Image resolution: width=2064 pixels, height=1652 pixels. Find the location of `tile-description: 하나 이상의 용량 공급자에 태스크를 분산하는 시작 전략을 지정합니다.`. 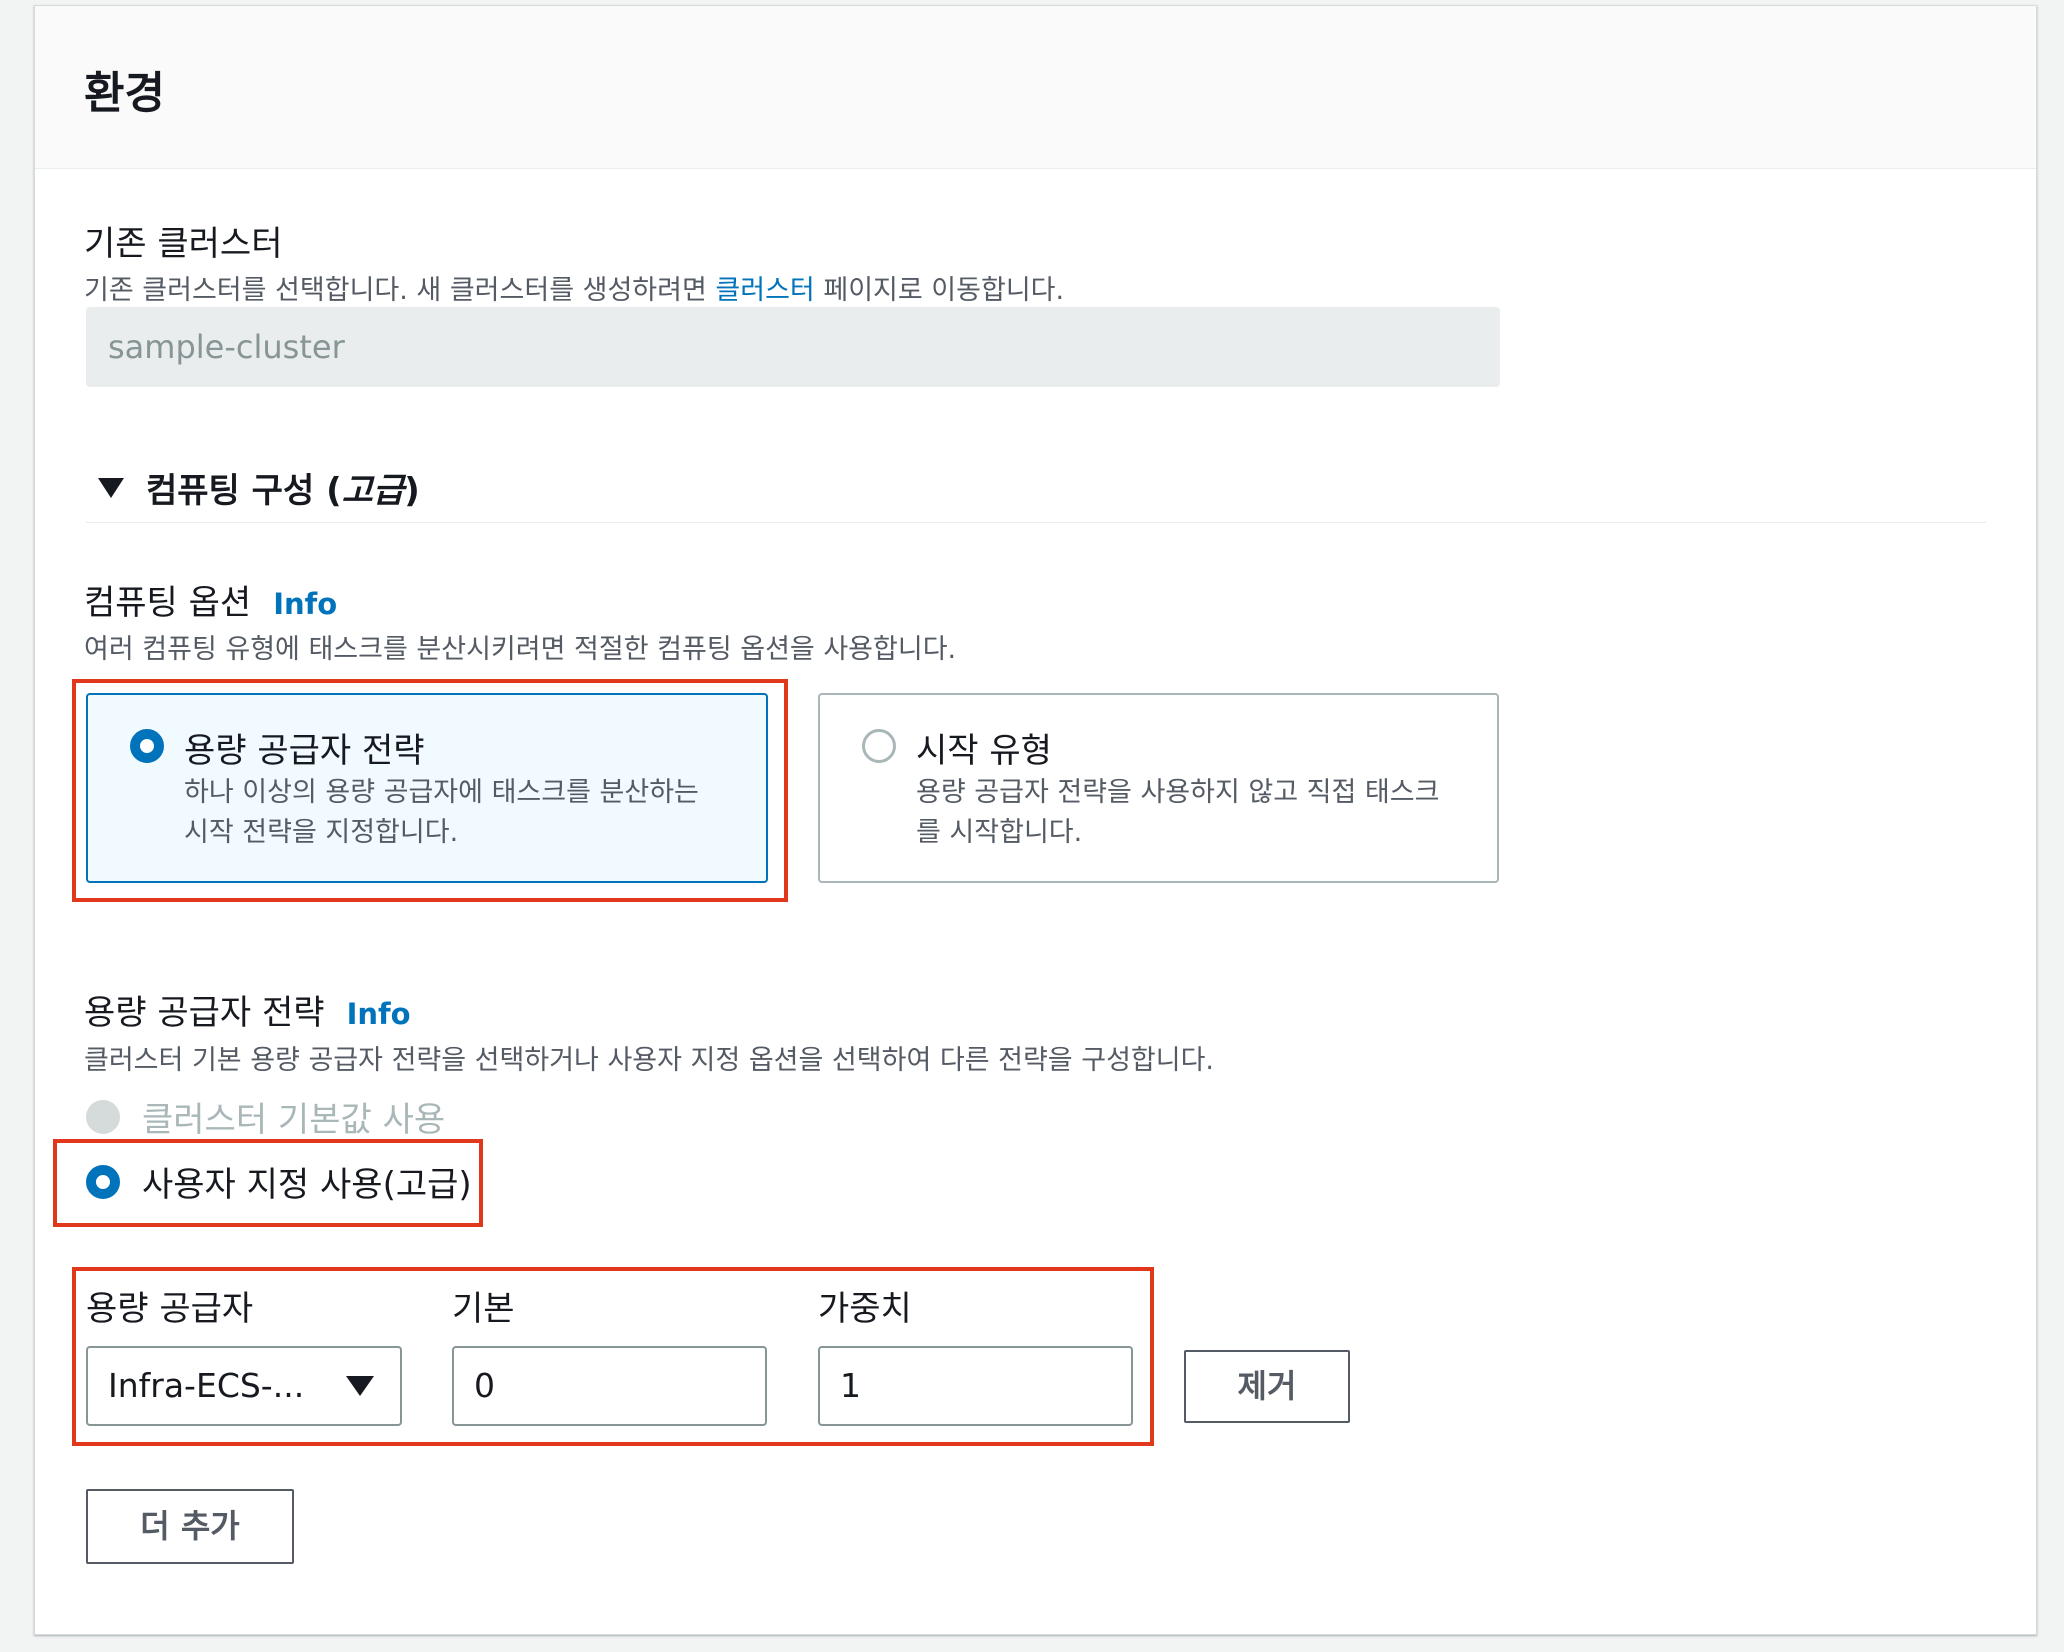

tile-description: 하나 이상의 용량 공급자에 태스크를 분산하는 시작 전략을 지정합니다. is located at coordinates (441, 812).